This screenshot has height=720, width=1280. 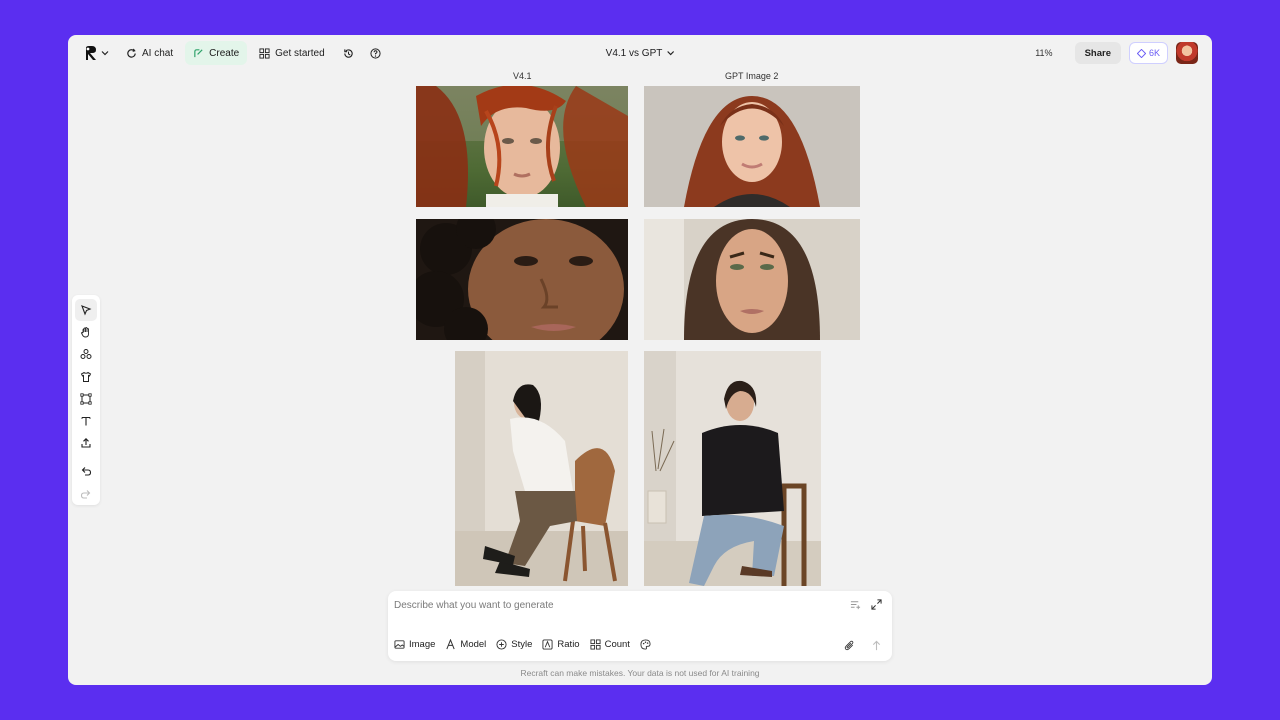 I want to click on image-option-label: Image, so click(x=422, y=644).